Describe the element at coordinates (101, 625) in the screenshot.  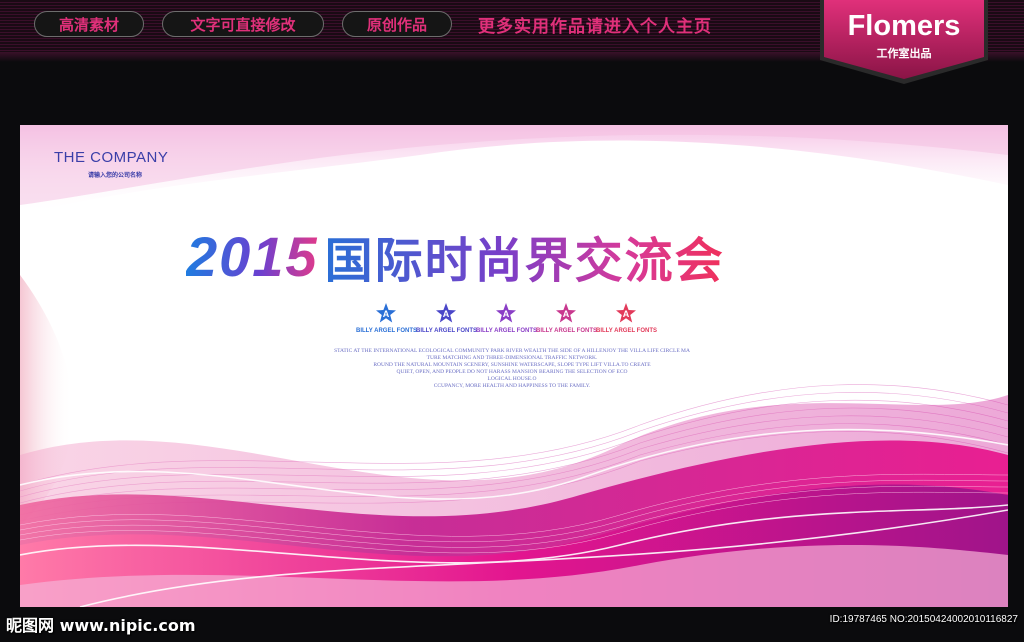
I see `site-watermark: 昵图网 www.nipic.com` at that location.